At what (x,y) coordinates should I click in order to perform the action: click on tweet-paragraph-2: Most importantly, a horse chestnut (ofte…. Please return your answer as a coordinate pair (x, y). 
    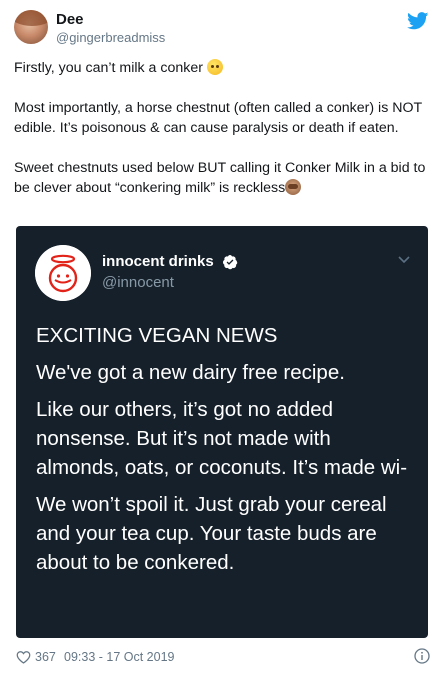
    Looking at the image, I should click on (218, 118).